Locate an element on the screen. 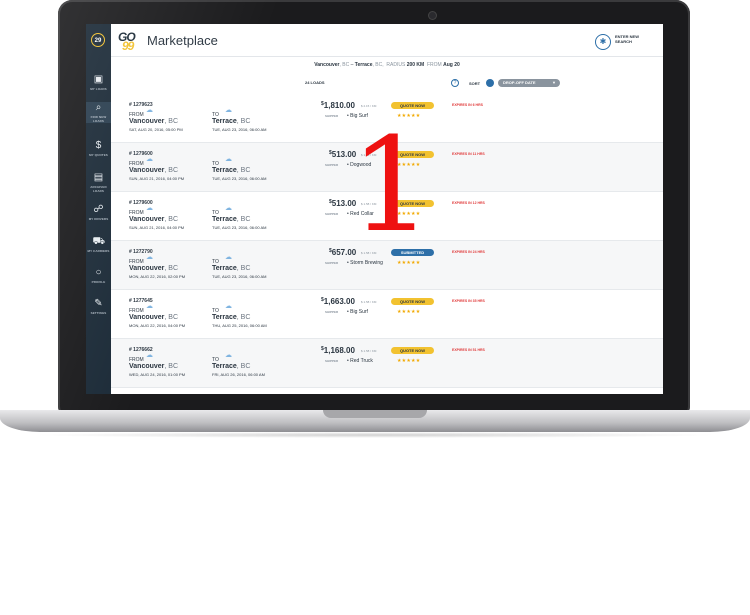 The image size is (750, 615). go99-logo: GO 99 is located at coordinates (130, 41).